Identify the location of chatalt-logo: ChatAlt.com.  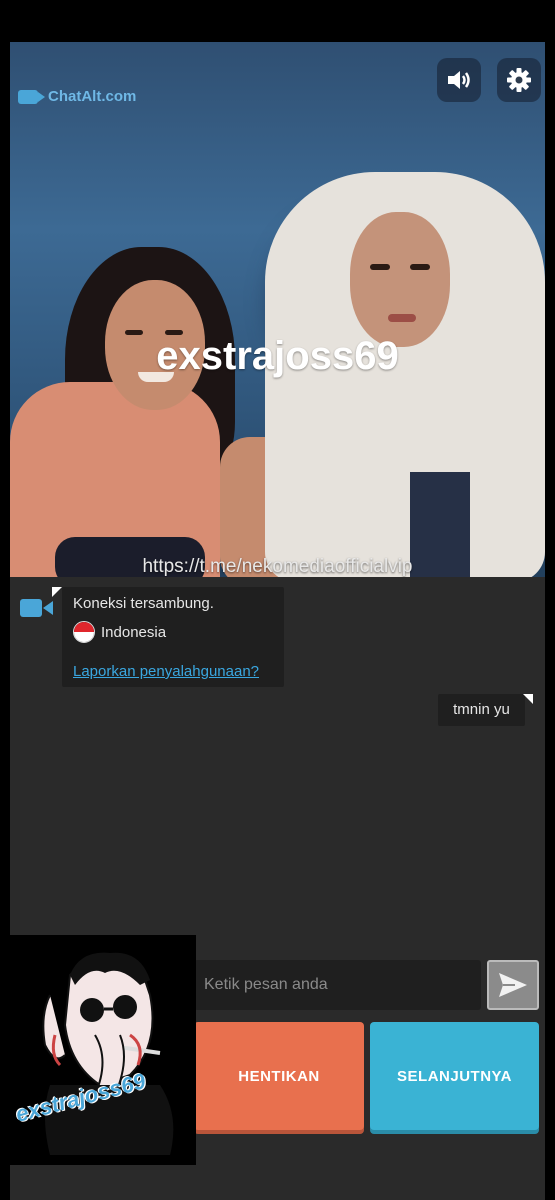
(77, 96).